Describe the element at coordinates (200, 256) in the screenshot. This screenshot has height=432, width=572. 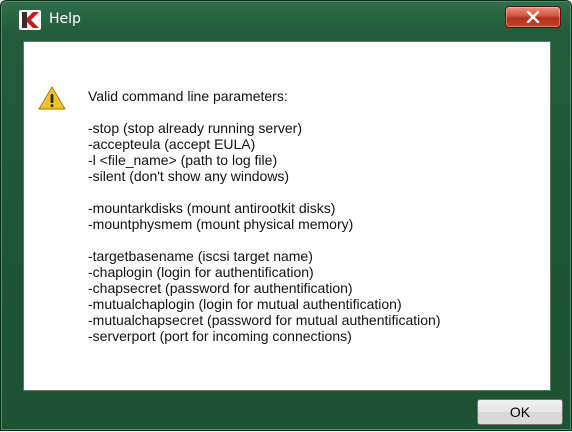
I see `parameter-line: -targetbasename (iscsi target name)` at that location.